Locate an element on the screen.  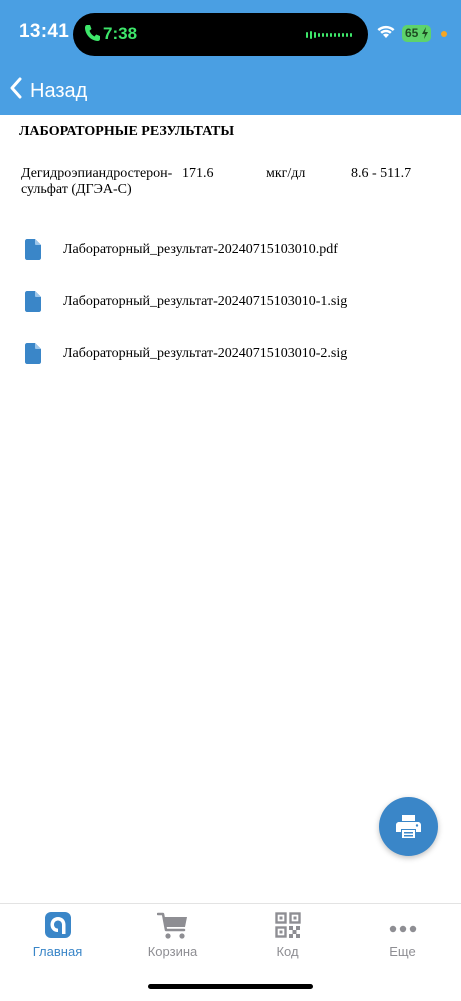
battery-level: 65 is located at coordinates (412, 33).